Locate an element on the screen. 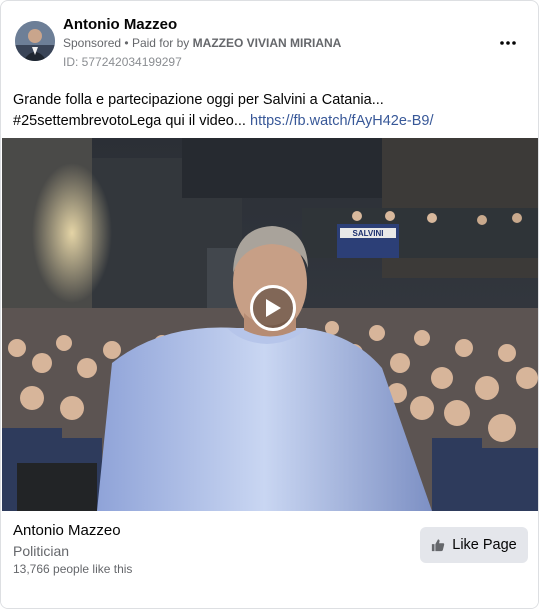 This screenshot has height=609, width=539. thumbs-up-icon is located at coordinates (438, 545).